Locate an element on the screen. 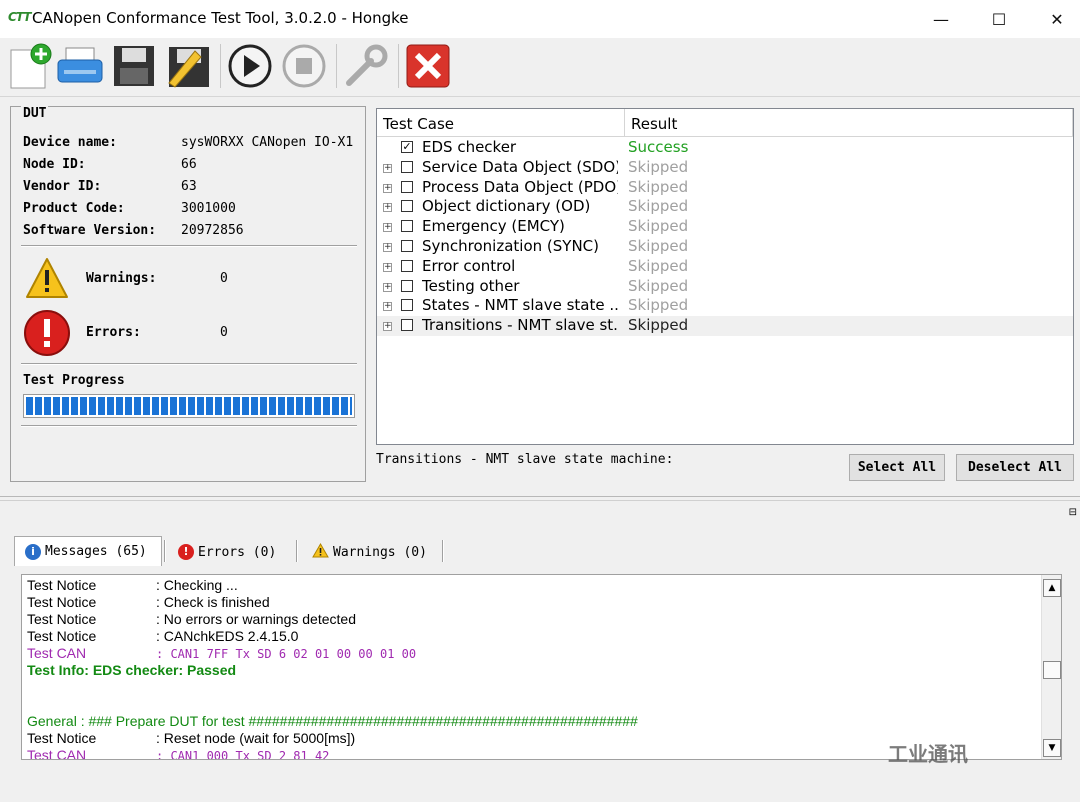 This screenshot has height=802, width=1080. dut-label: DUT is located at coordinates (35, 113).